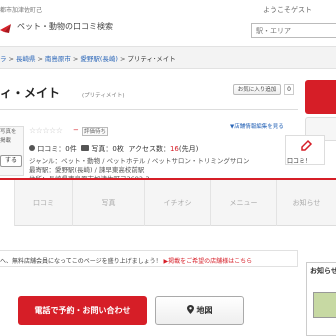  I want to click on tab-menu: メニュー, so click(243, 203).